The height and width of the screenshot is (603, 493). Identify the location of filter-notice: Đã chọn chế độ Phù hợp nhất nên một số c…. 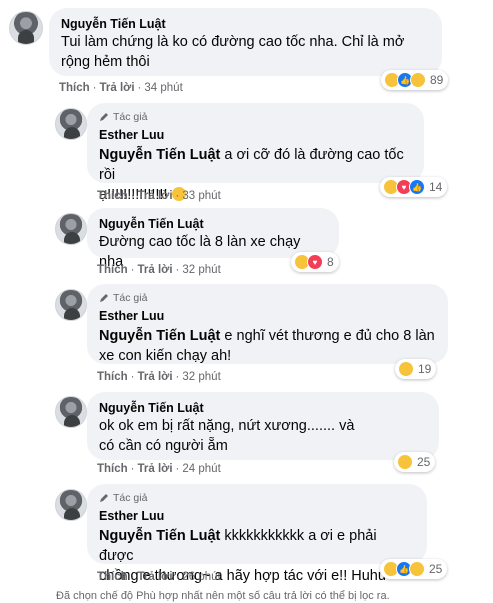
(223, 596).